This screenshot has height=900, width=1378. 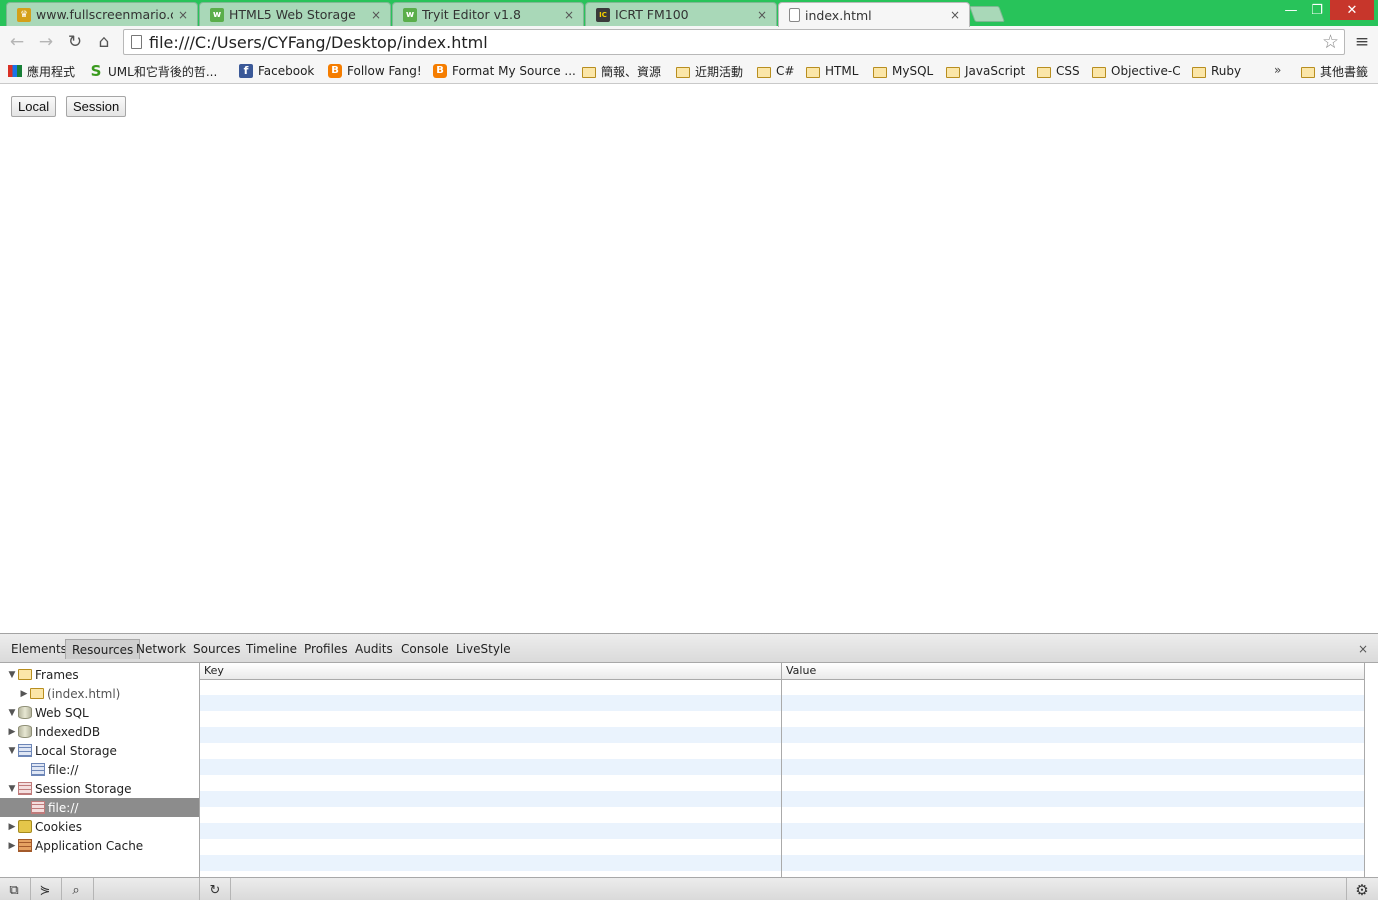 I want to click on search-icon: ⌕, so click(x=76, y=890).